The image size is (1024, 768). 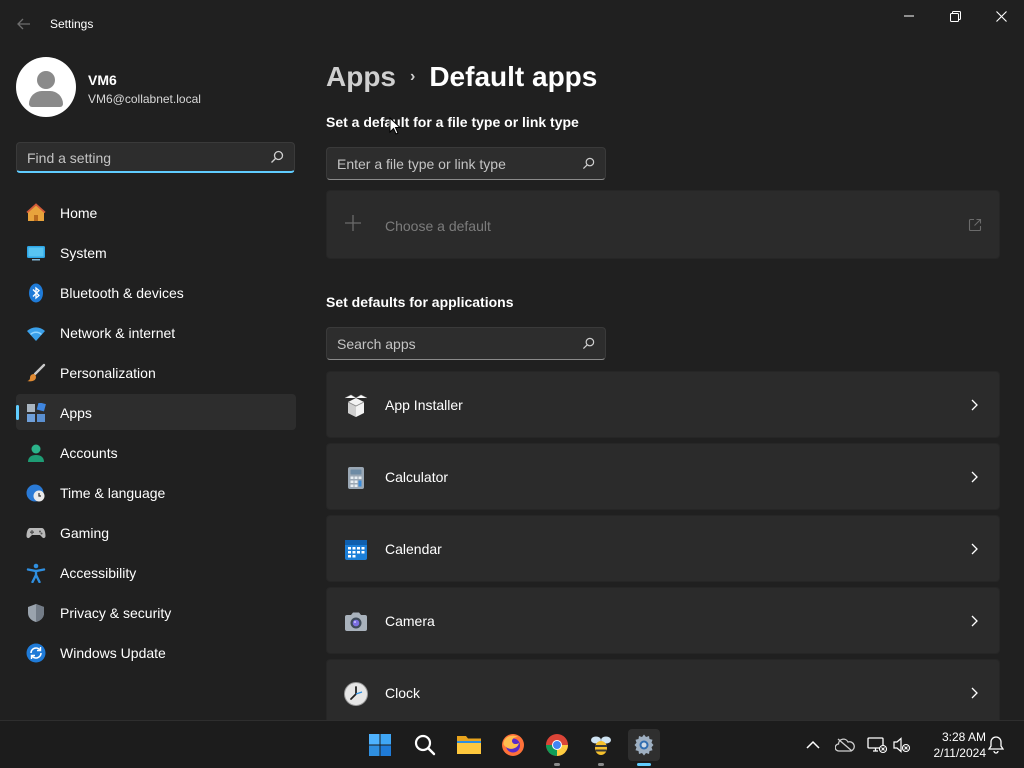 What do you see at coordinates (413, 76) in the screenshot?
I see `breadcrumb-chevron-icon: ›` at bounding box center [413, 76].